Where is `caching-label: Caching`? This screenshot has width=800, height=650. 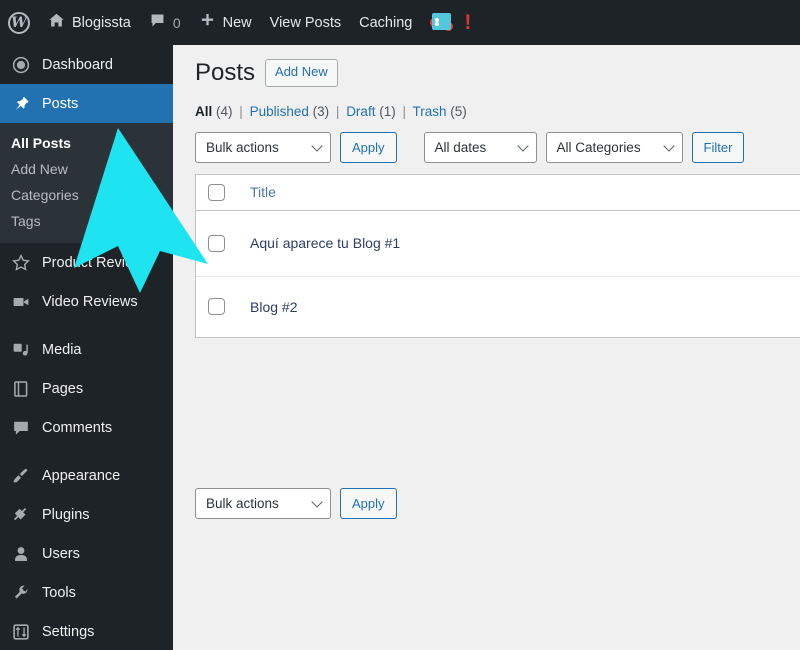 caching-label: Caching is located at coordinates (386, 22).